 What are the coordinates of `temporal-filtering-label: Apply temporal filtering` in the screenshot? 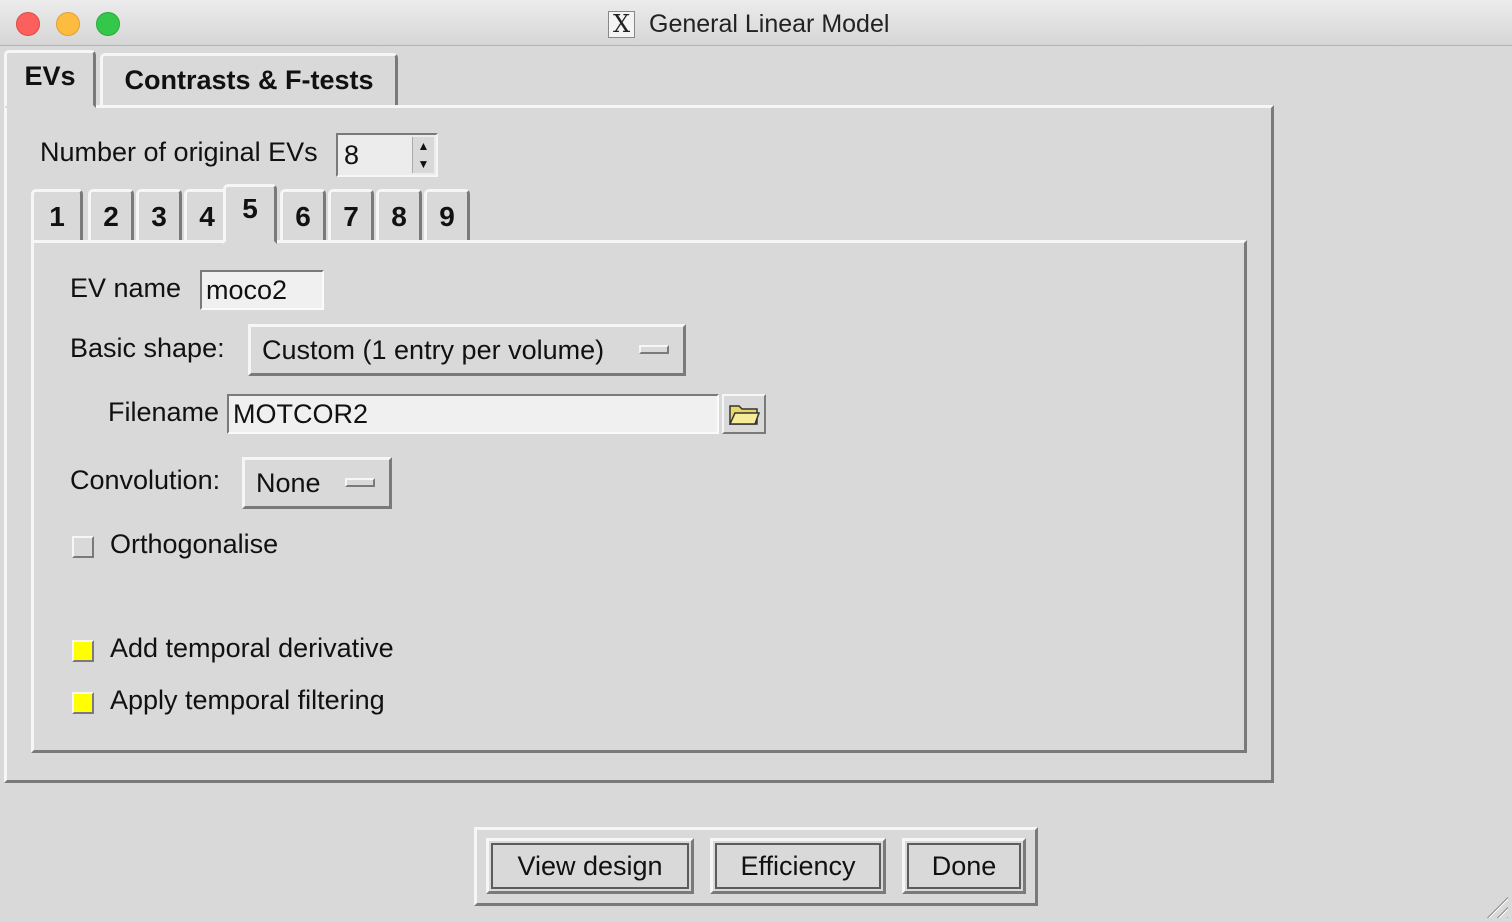 It's located at (247, 700).